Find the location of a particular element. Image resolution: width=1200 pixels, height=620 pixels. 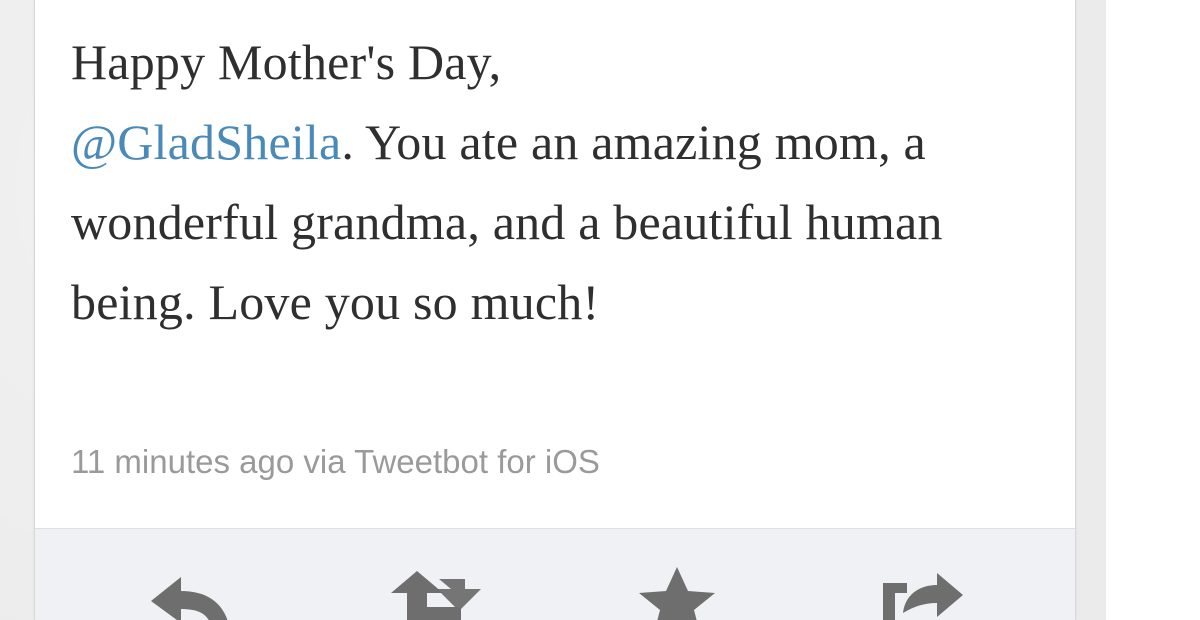

share-button is located at coordinates (923, 593).